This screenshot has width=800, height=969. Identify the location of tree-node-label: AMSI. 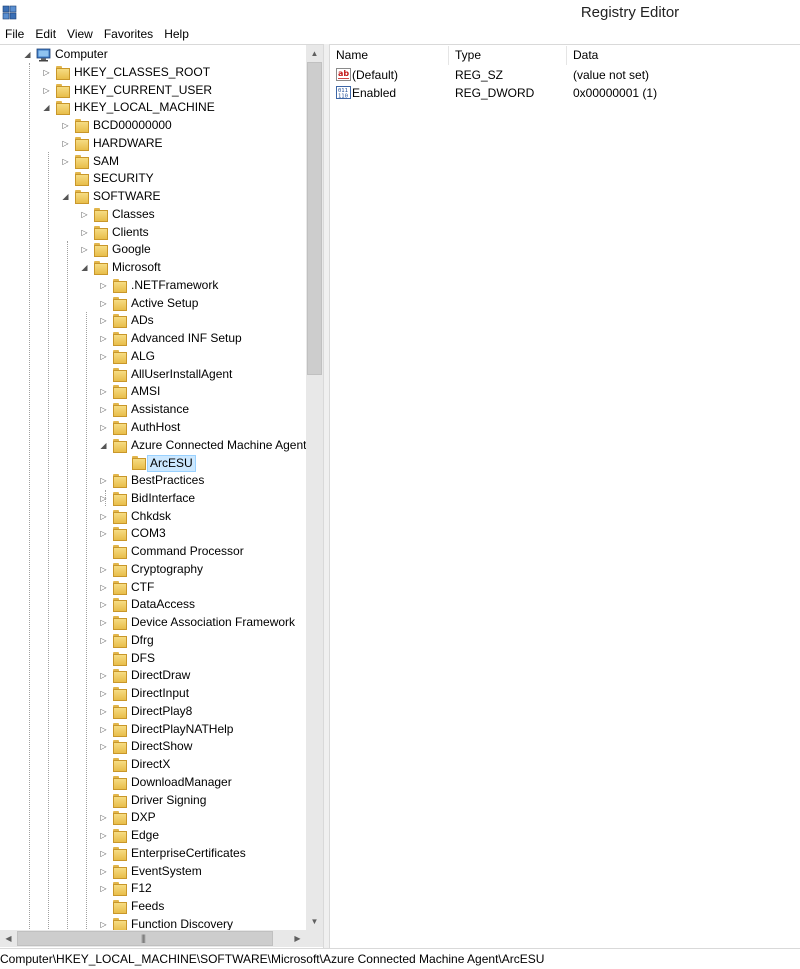
(145, 392).